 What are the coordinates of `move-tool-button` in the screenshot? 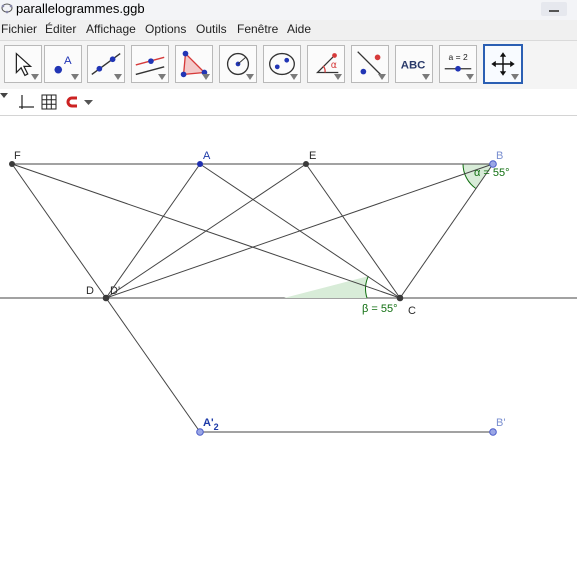 It's located at (23, 64).